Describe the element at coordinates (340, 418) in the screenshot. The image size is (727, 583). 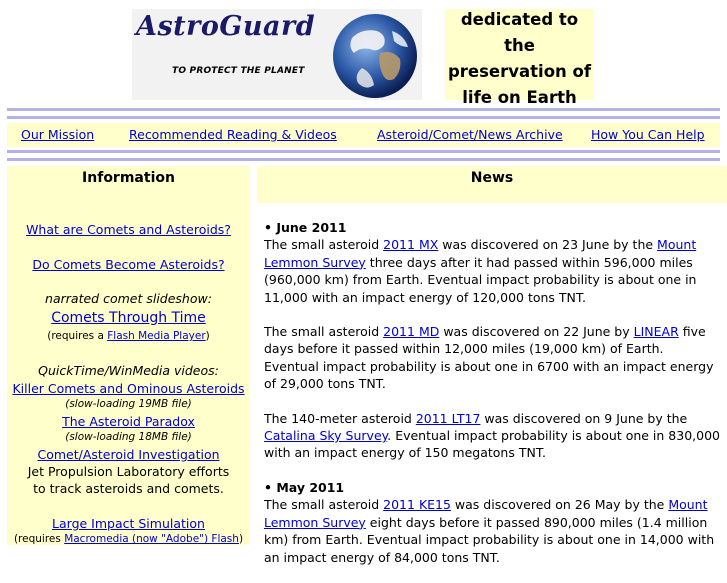
I see `news-text: The 140-meter asteroid` at that location.